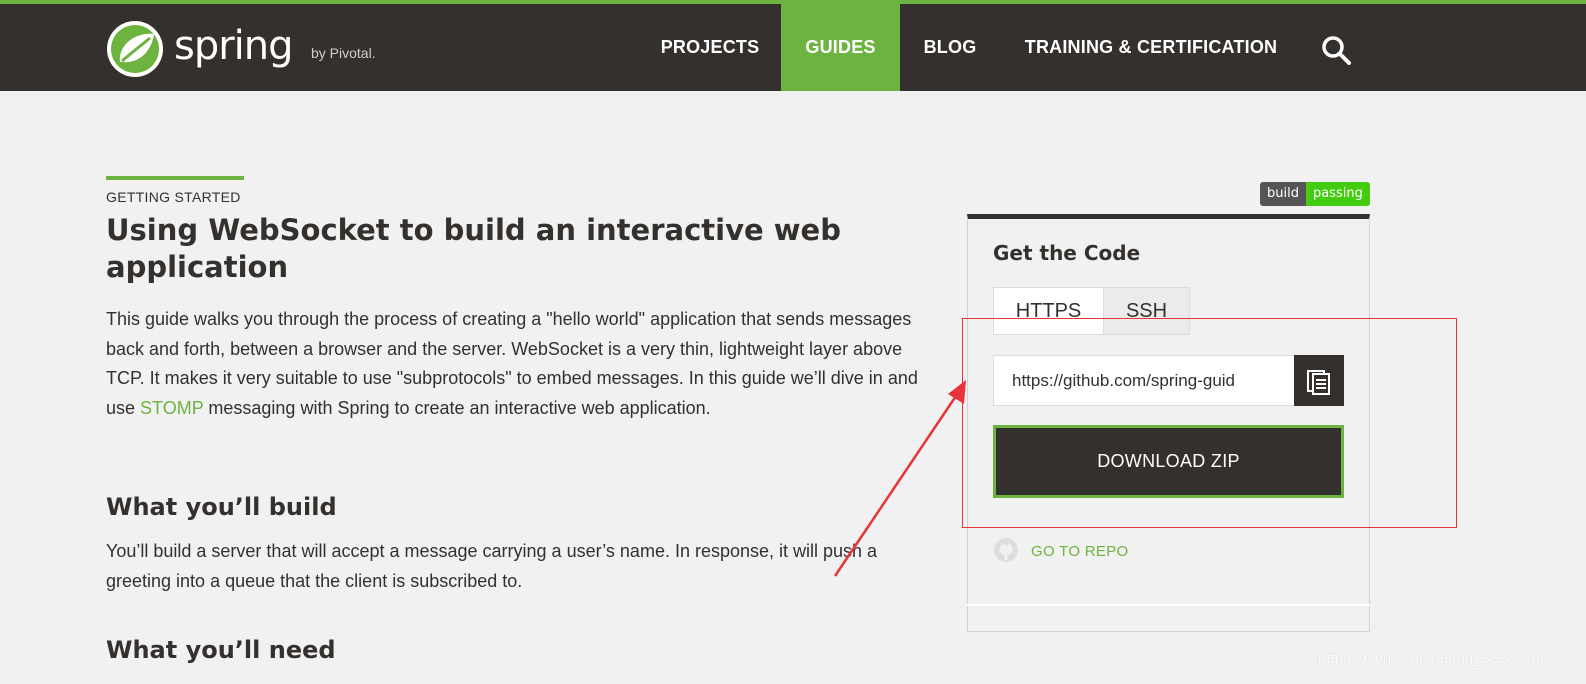  Describe the element at coordinates (710, 47) in the screenshot. I see `nav-item-projects: PROJECTS` at that location.